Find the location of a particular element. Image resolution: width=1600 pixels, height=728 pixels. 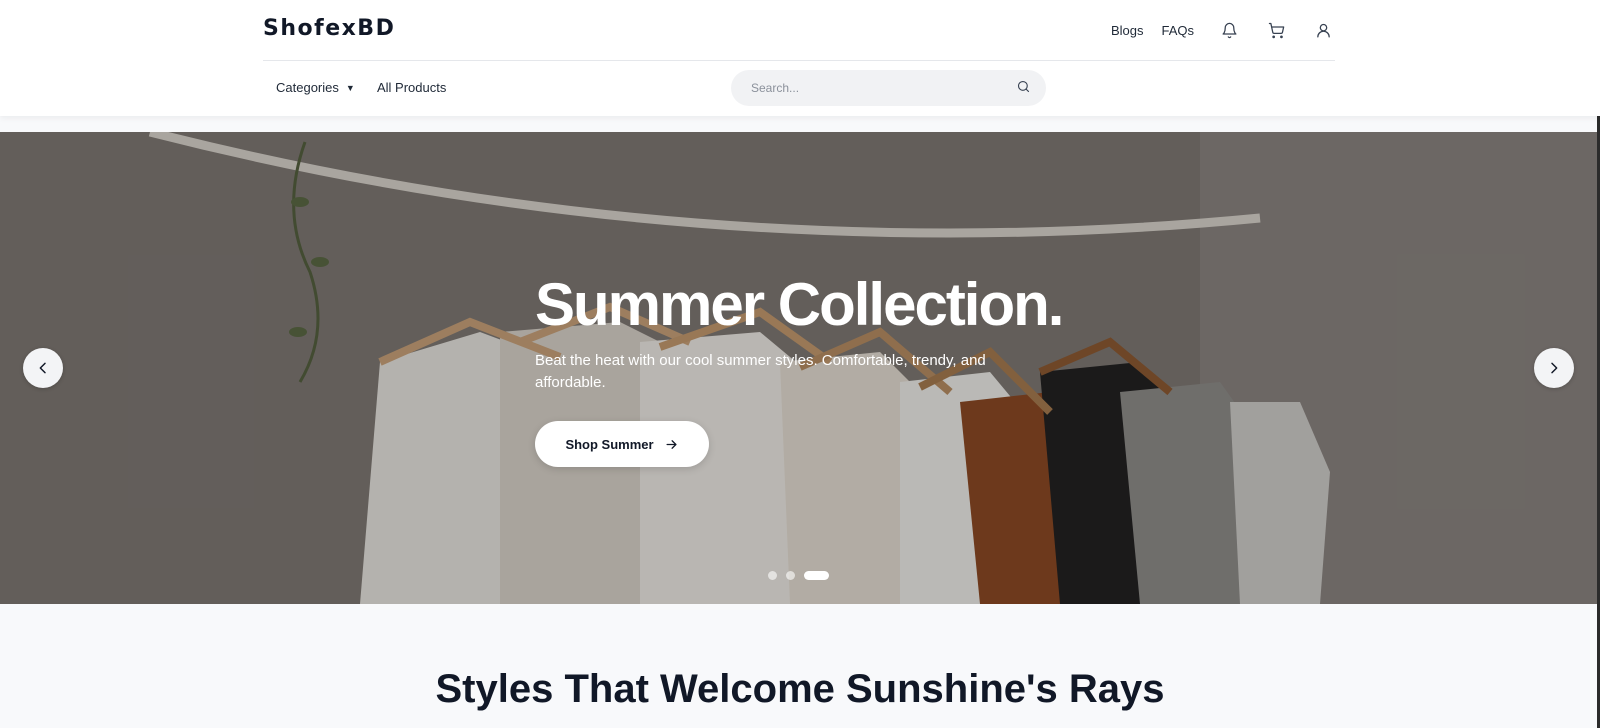

carousel-prev-button is located at coordinates (43, 368).